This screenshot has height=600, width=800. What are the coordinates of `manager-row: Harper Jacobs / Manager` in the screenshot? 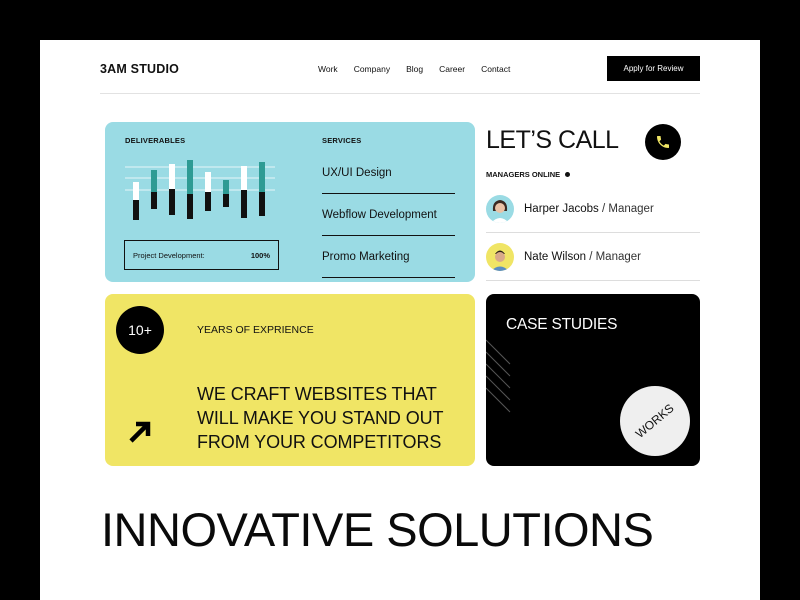 It's located at (593, 209).